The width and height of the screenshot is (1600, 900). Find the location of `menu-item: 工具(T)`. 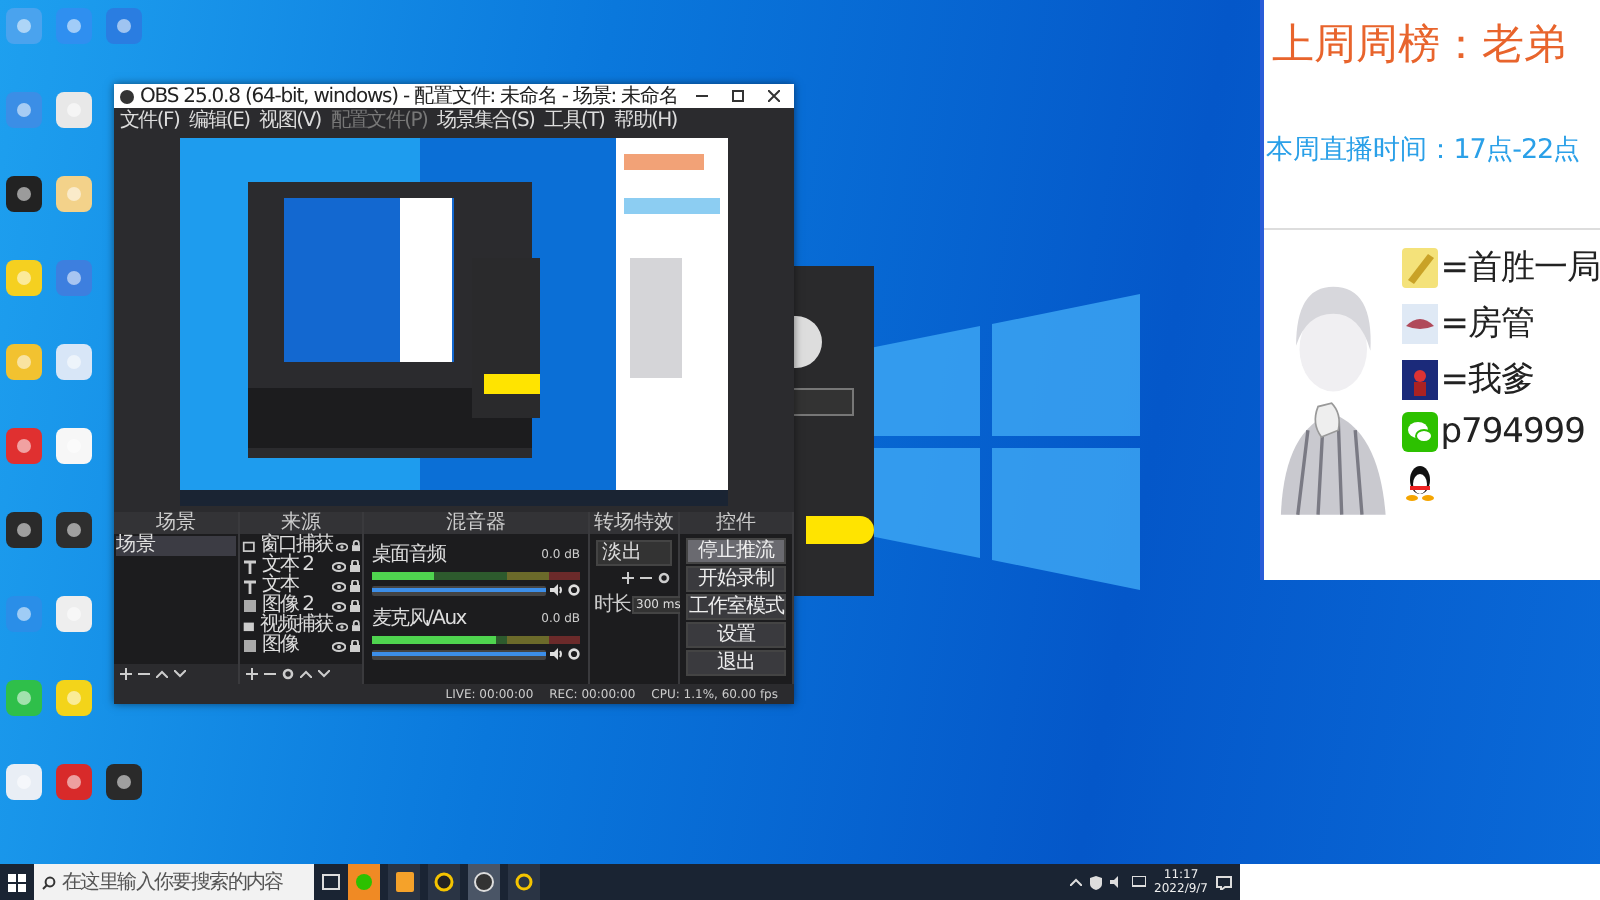

menu-item: 工具(T) is located at coordinates (574, 120).